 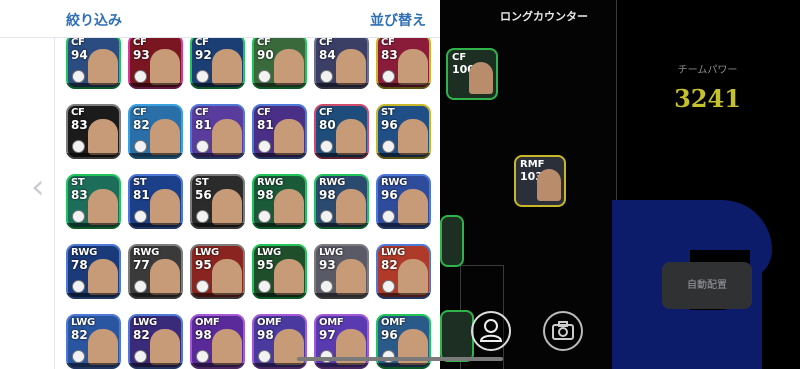 I want to click on player-card: ST 81, so click(x=155, y=201).